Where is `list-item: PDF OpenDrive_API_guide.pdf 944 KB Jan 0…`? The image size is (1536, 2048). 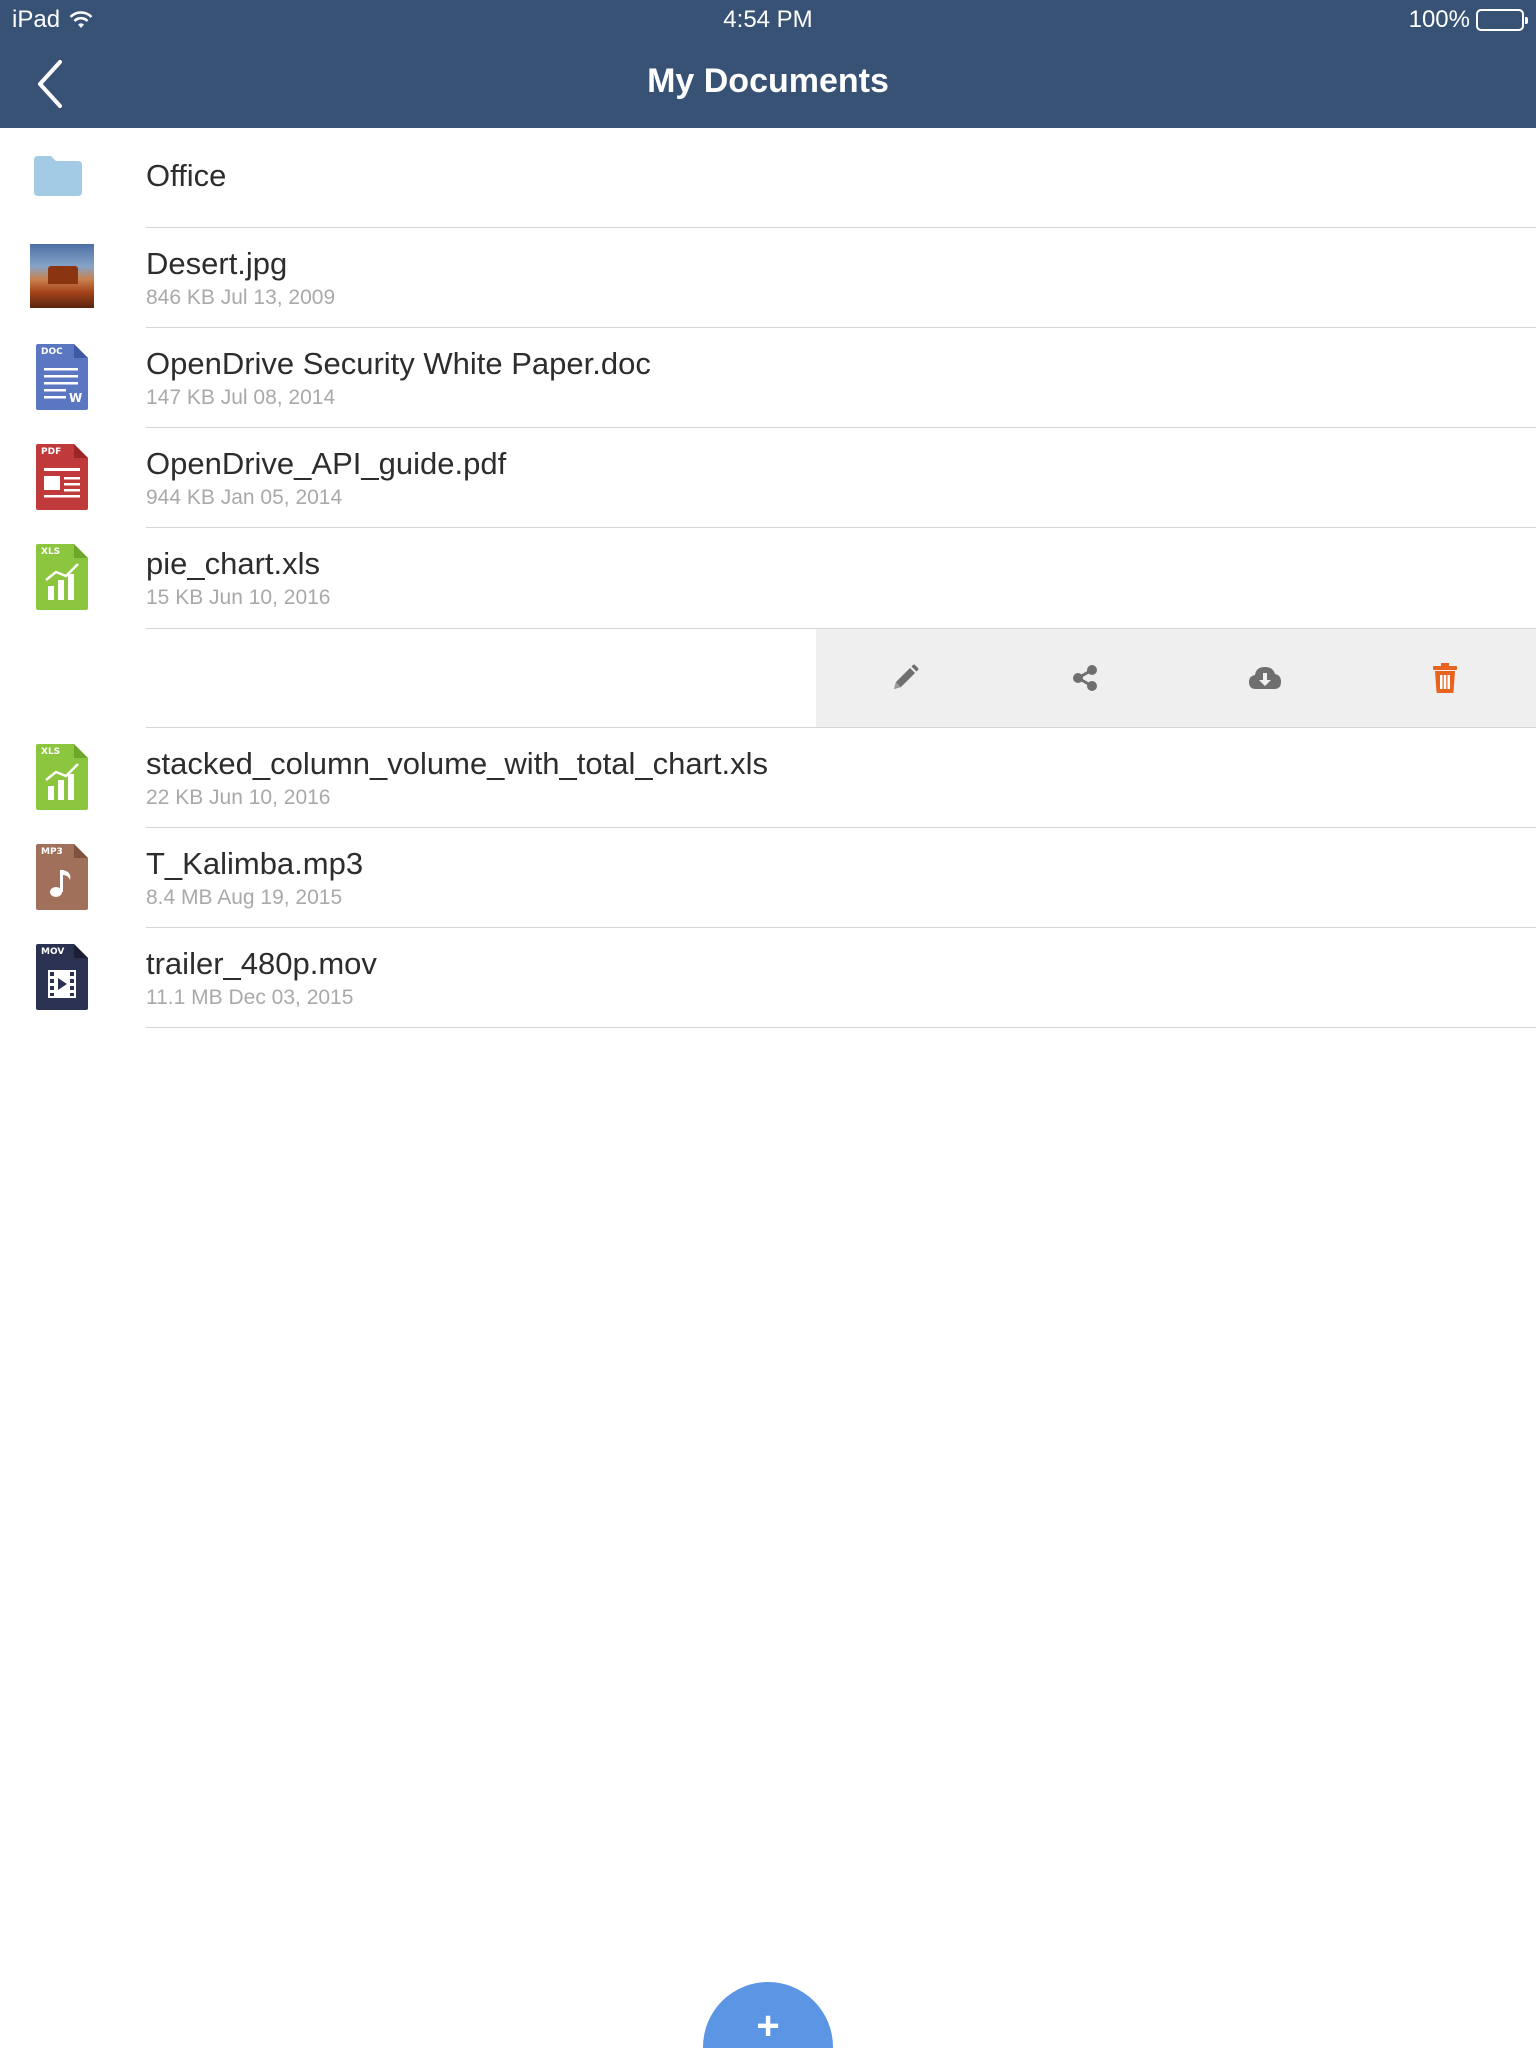 list-item: PDF OpenDrive_API_guide.pdf 944 KB Jan 0… is located at coordinates (768, 478).